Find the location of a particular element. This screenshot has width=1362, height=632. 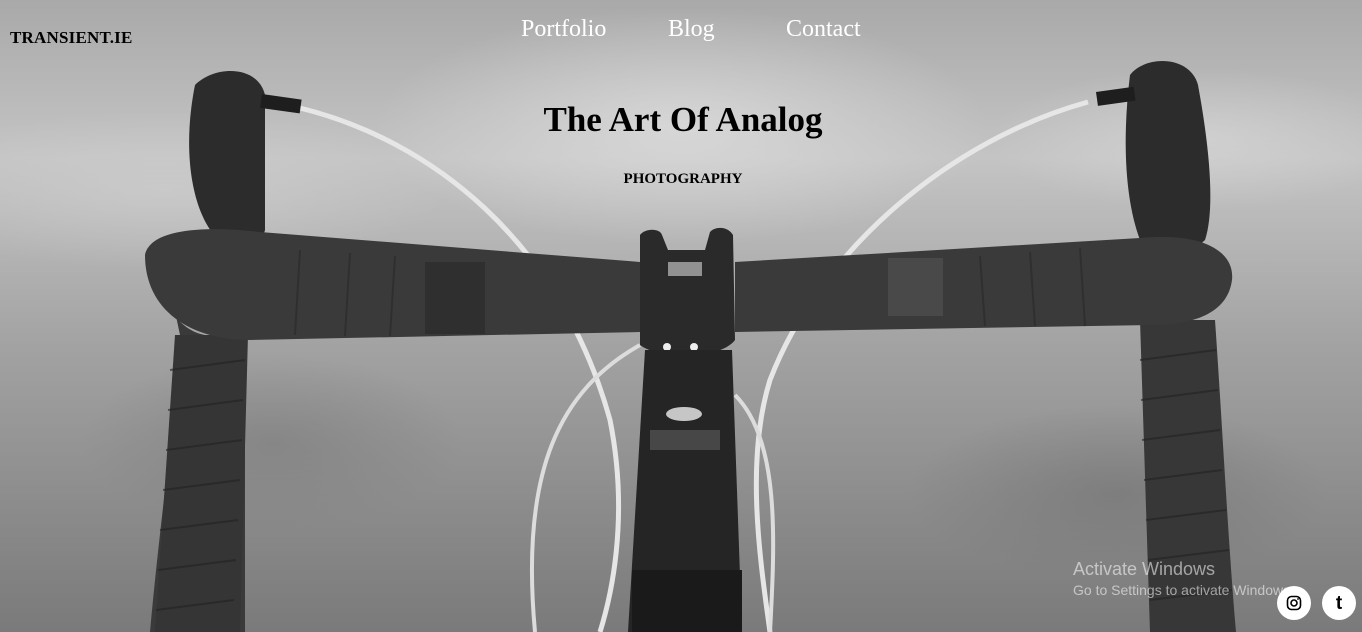

main-nav: Portfolio Blog Contact is located at coordinates (681, 33).